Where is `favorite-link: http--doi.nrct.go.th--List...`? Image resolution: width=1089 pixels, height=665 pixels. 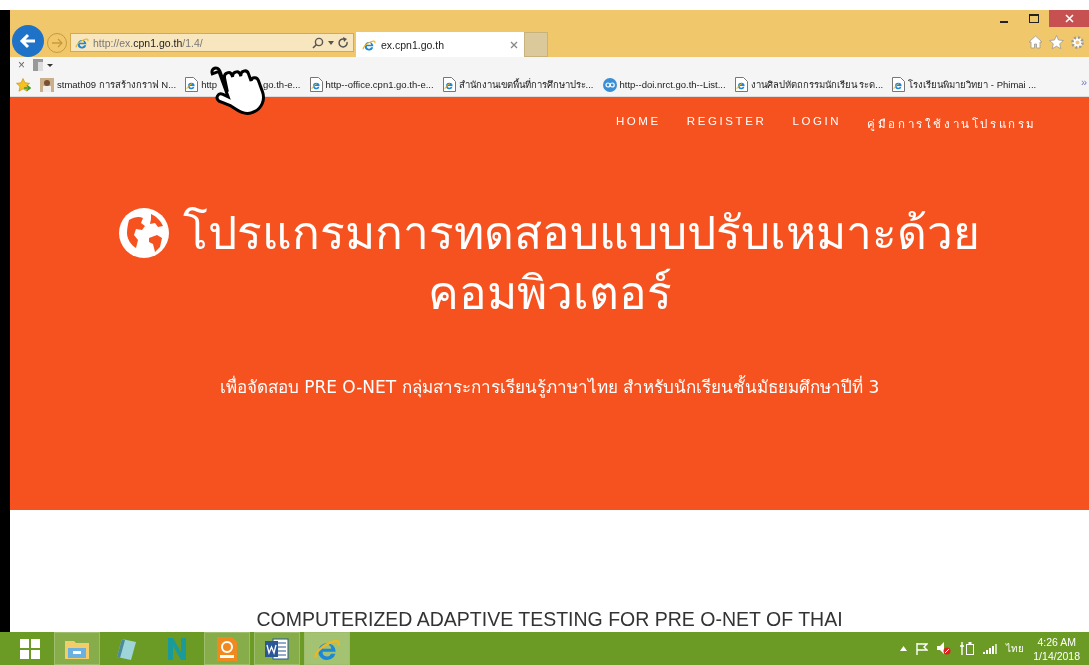
favorite-link: http--doi.nrct.go.th--List... is located at coordinates (664, 84).